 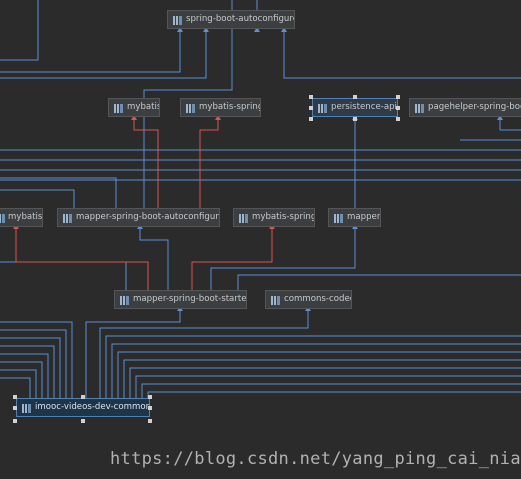 I want to click on node-mybatis-mid: mybatis, so click(x=21, y=217).